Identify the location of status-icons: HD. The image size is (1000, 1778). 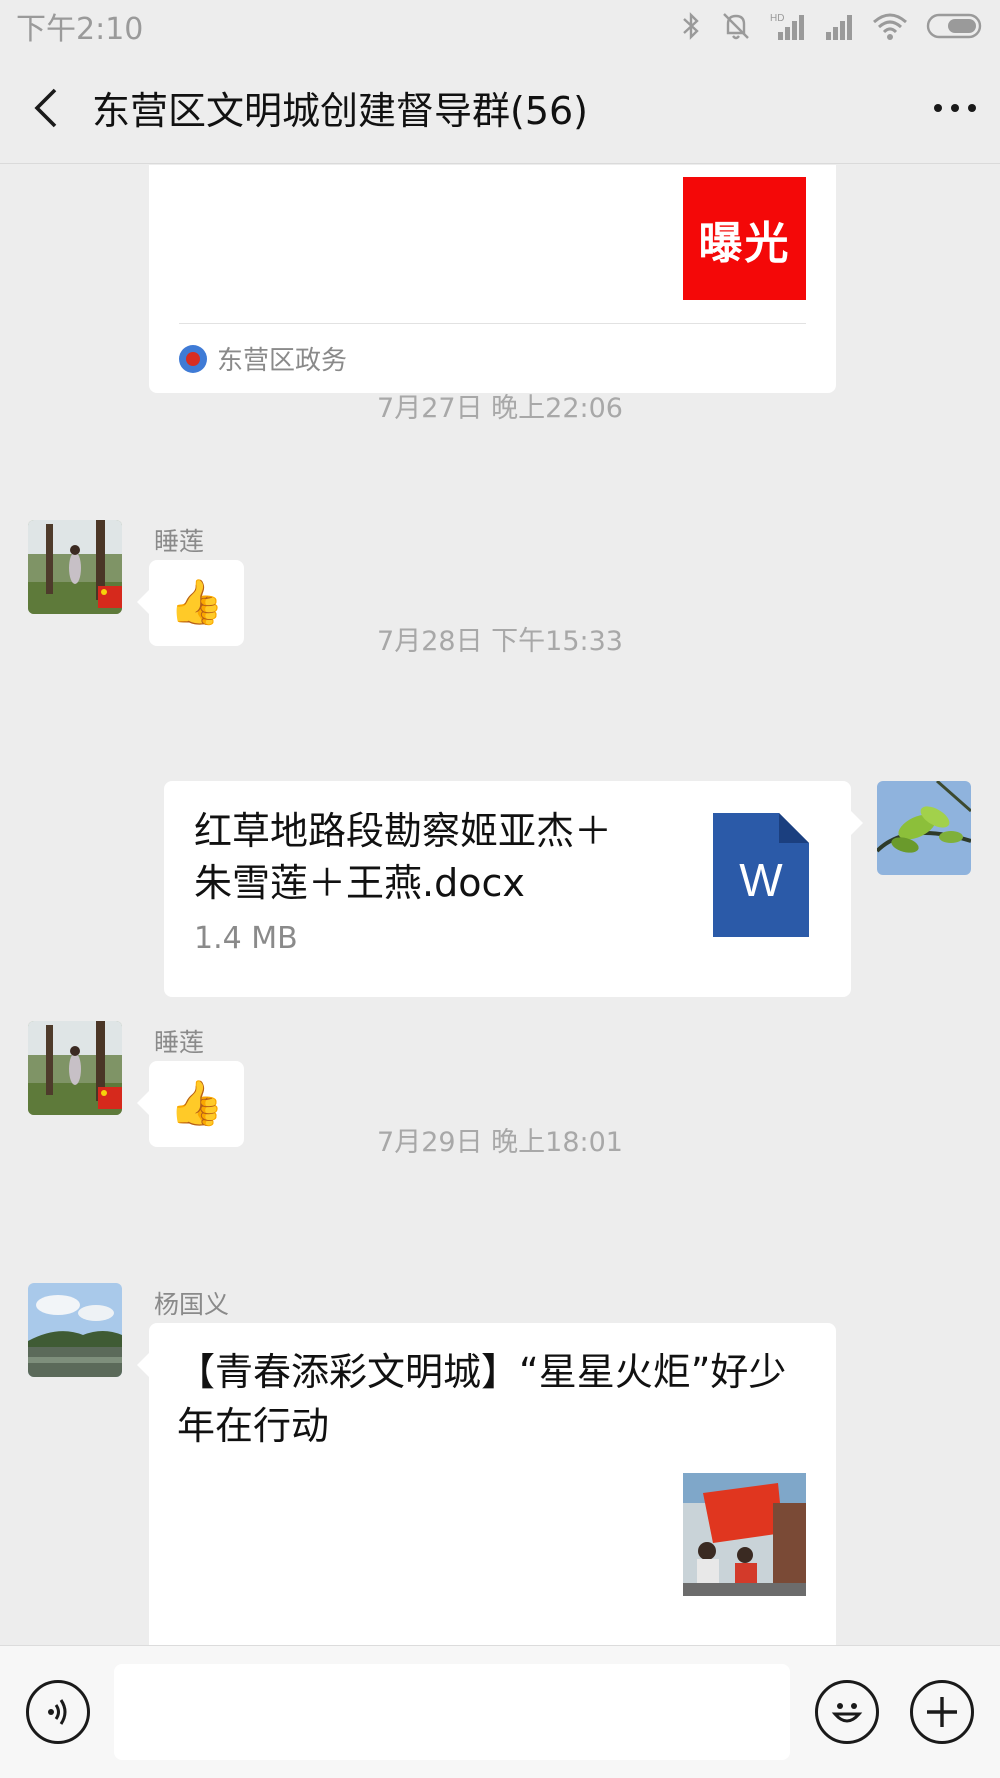
(832, 26).